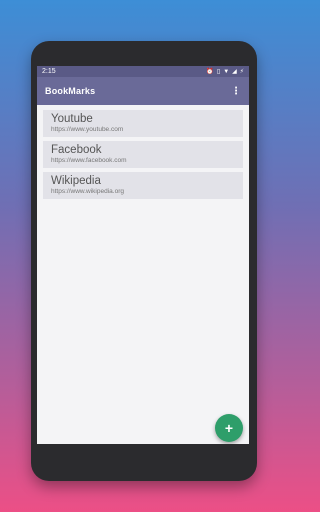 Image resolution: width=320 pixels, height=512 pixels. I want to click on bookmark-url: https://www.wikipedia.org, so click(87, 191).